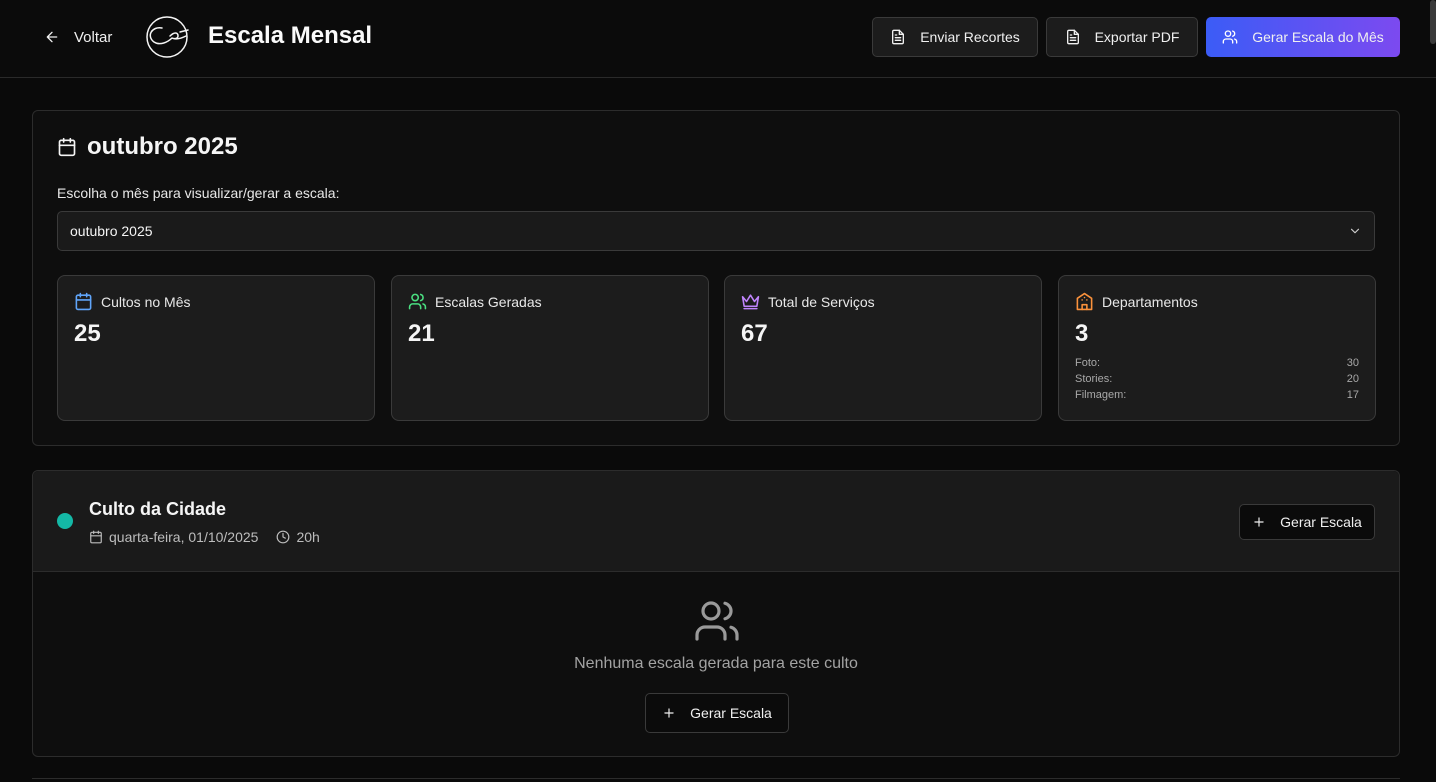  I want to click on export-pdf-label: Exportar PDF, so click(1137, 37).